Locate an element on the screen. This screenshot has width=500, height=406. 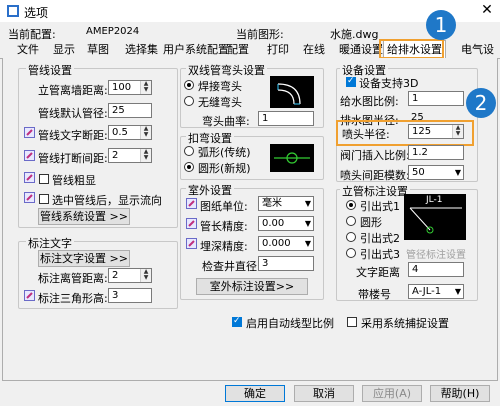
tab-electrical: 电气设 is located at coordinates (477, 49).